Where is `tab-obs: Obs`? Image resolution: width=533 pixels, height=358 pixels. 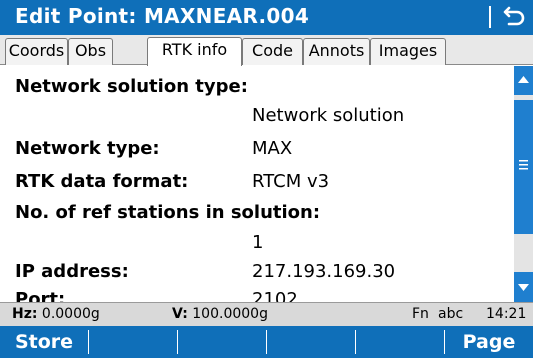 tab-obs: Obs is located at coordinates (90, 51).